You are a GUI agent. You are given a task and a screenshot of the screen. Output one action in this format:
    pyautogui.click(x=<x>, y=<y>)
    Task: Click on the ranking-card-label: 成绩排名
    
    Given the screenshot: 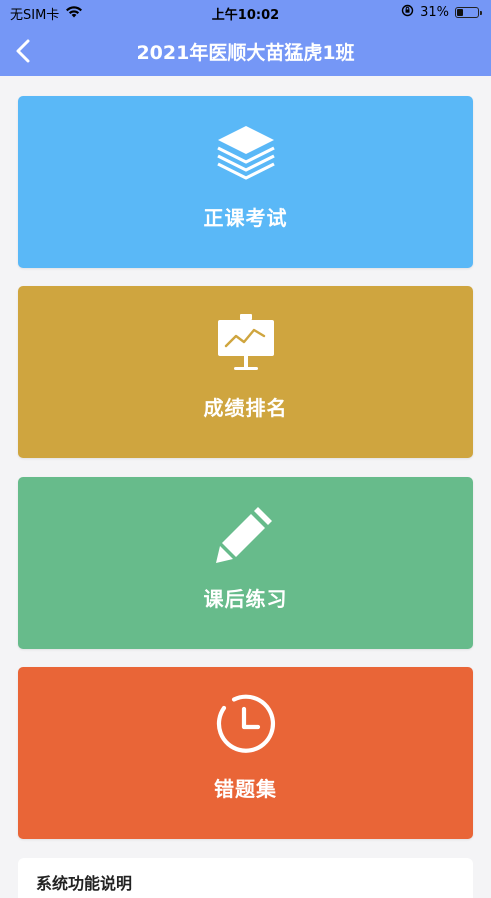 What is the action you would take?
    pyautogui.click(x=245, y=408)
    